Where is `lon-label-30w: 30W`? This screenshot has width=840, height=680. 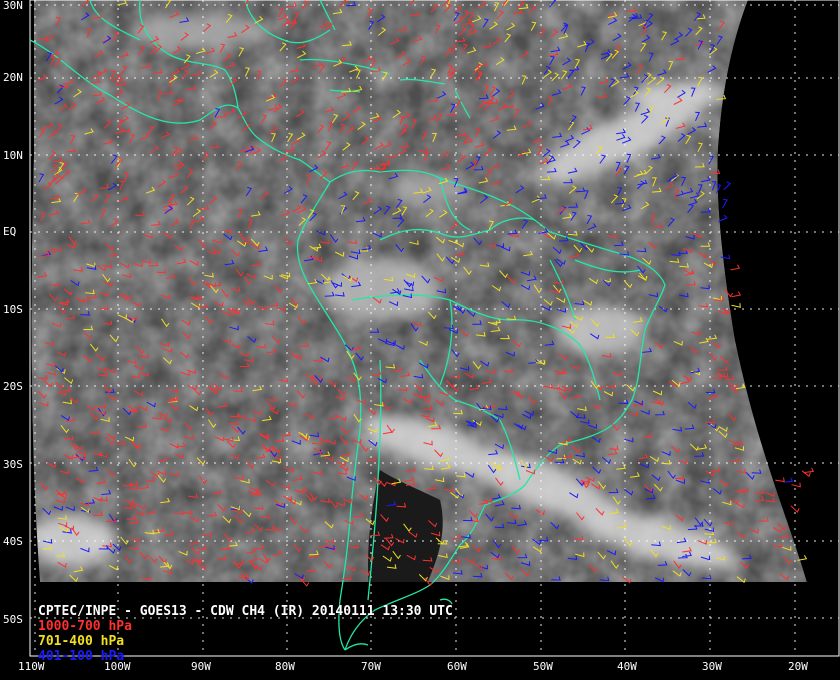 lon-label-30w: 30W is located at coordinates (712, 666).